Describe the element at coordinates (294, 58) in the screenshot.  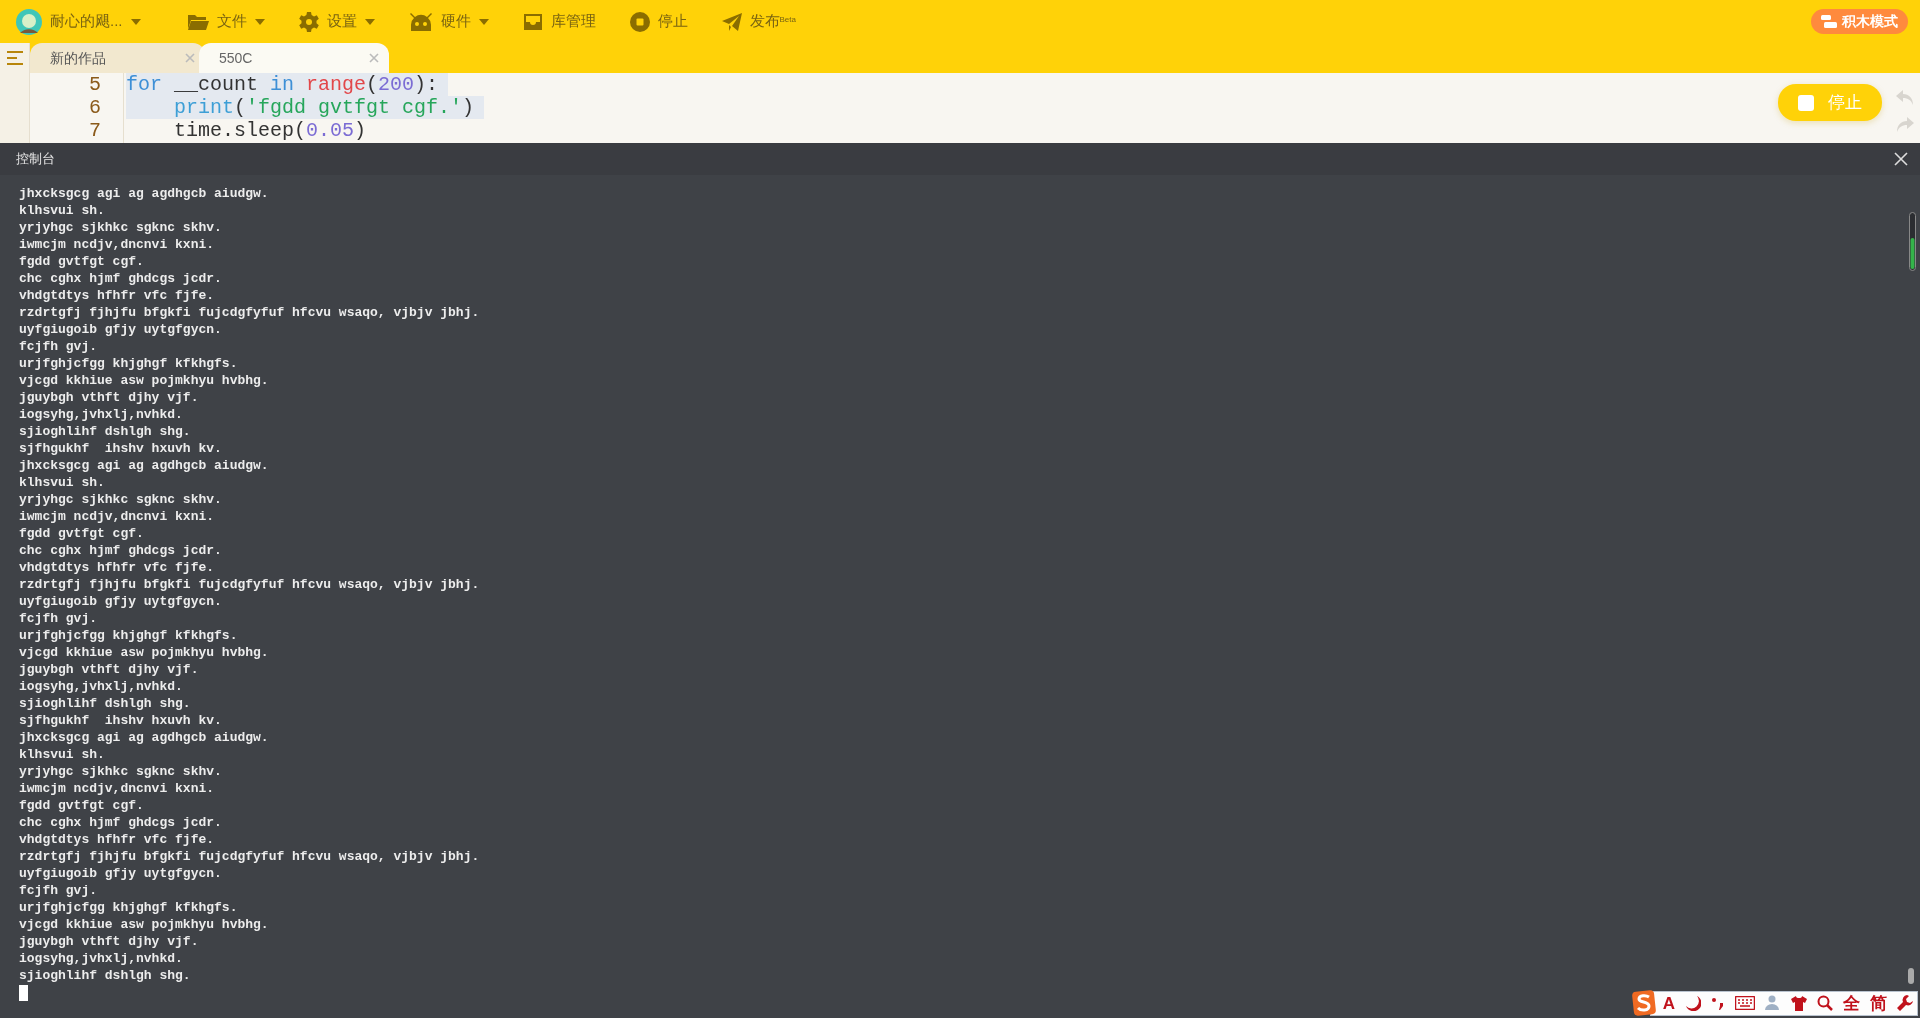
I see `tab: 550C` at that location.